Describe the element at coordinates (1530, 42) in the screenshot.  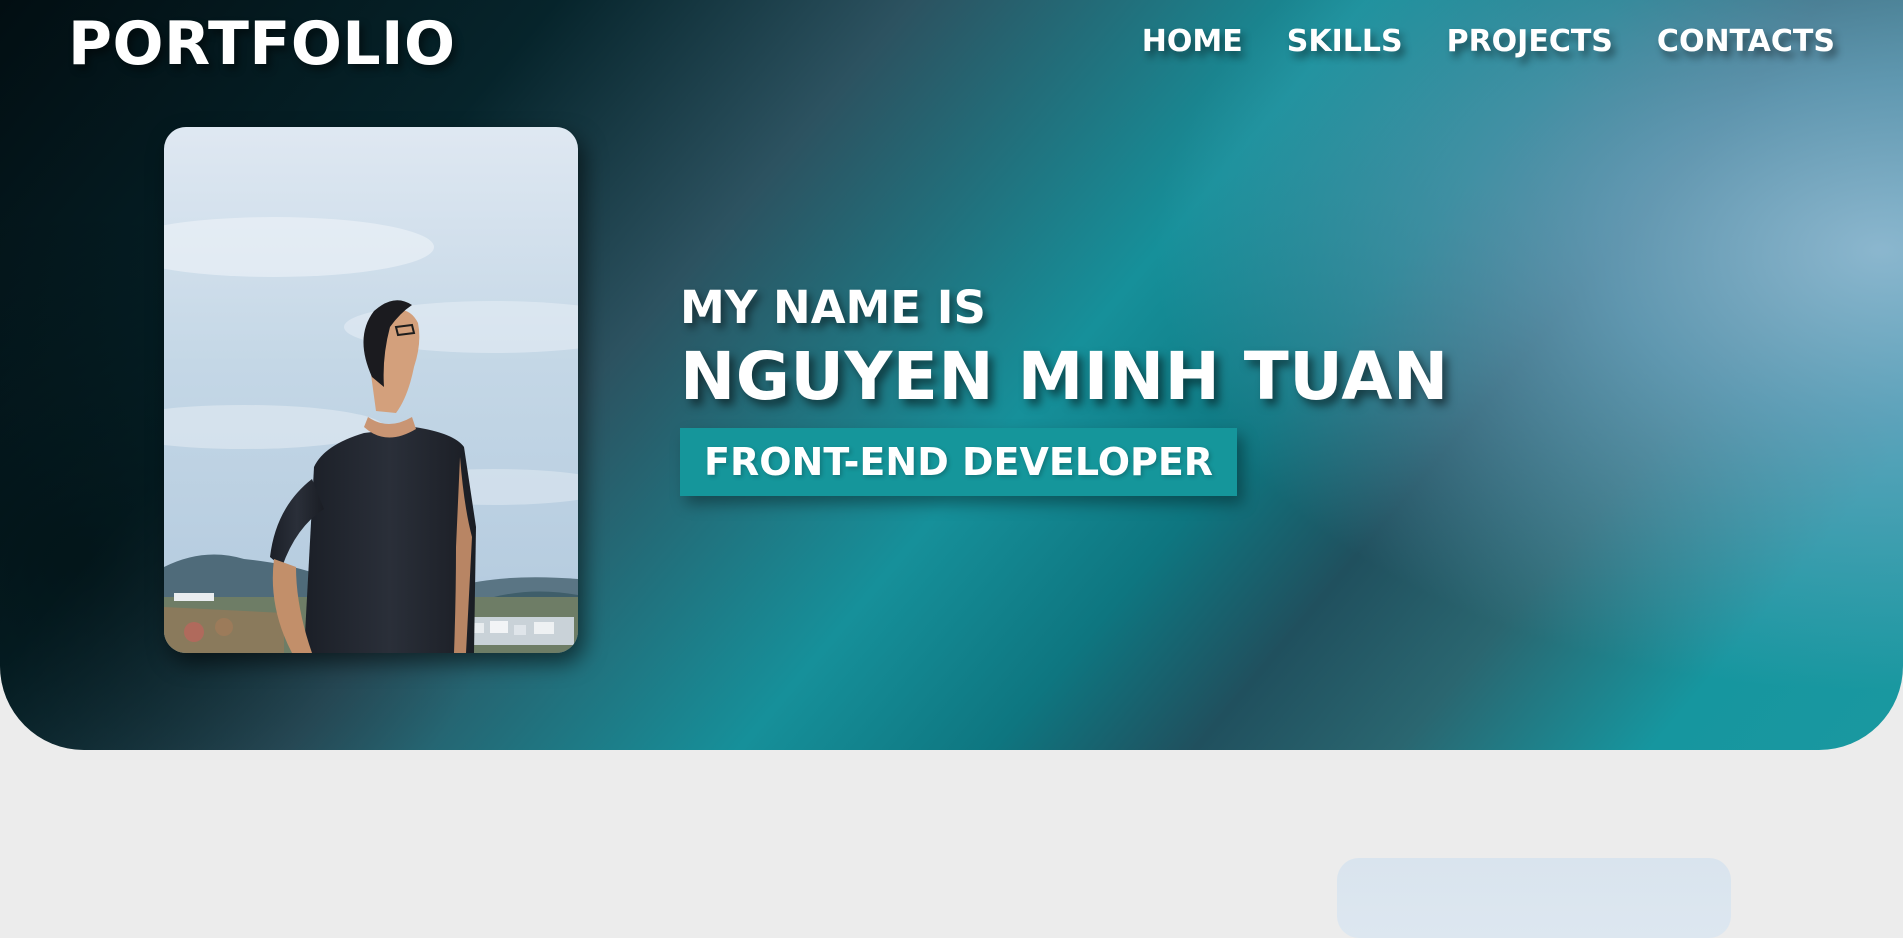
I see `nav-projects-link: PROJECTS` at that location.